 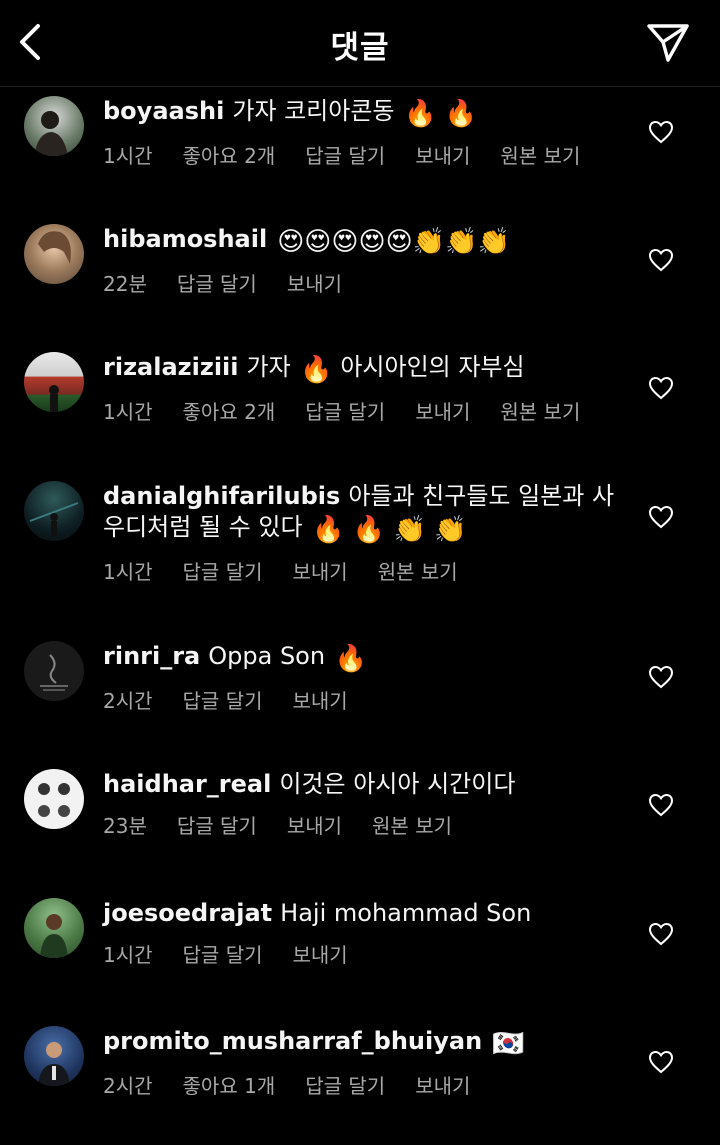 I want to click on comment-username: rizalaziziii, so click(x=171, y=367).